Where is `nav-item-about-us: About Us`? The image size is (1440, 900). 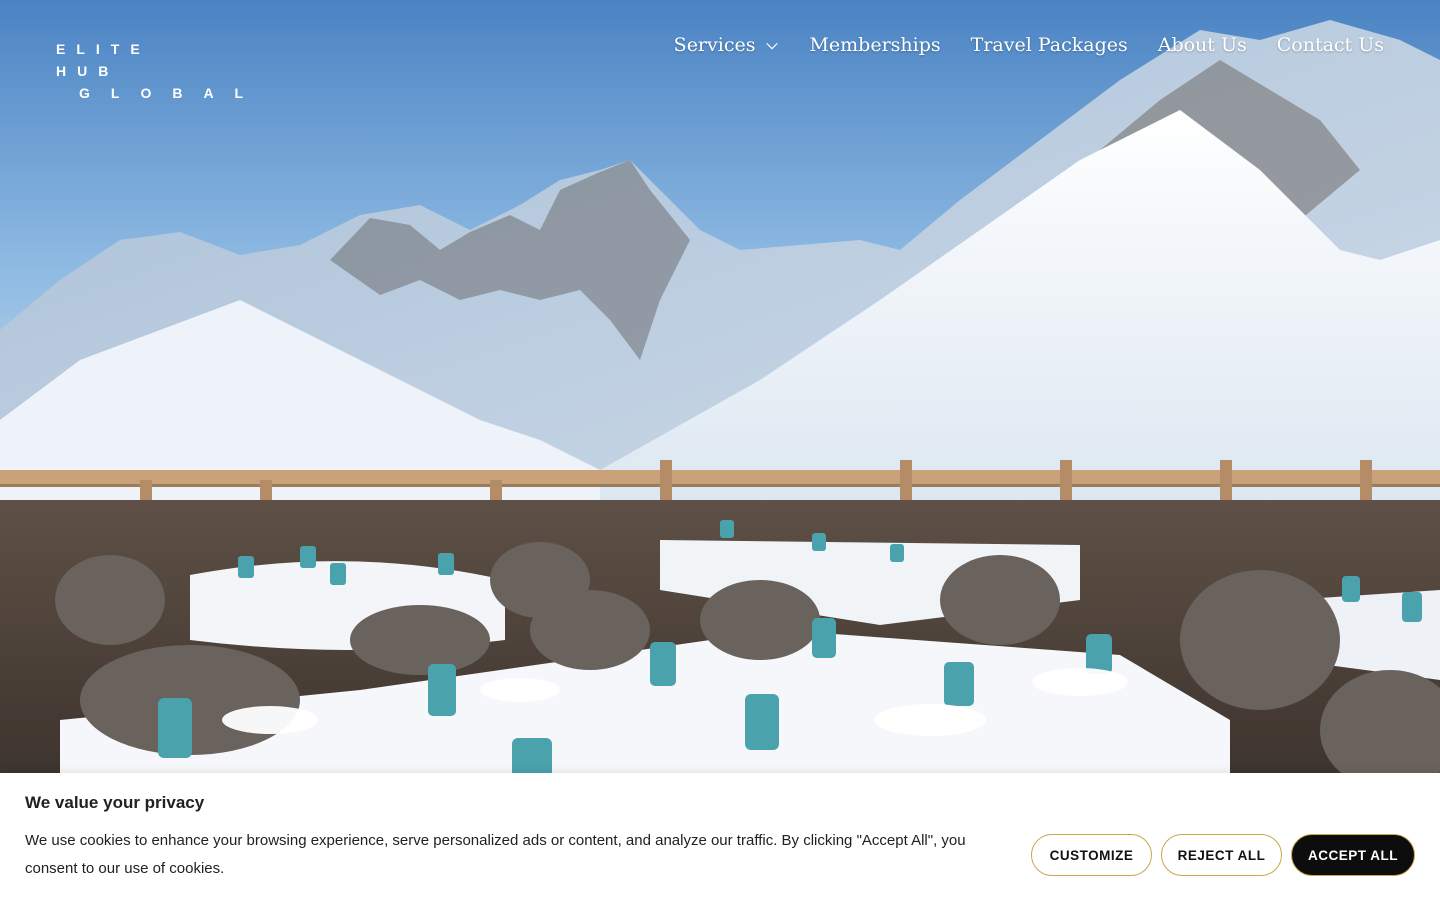
nav-item-about-us: About Us is located at coordinates (1202, 45).